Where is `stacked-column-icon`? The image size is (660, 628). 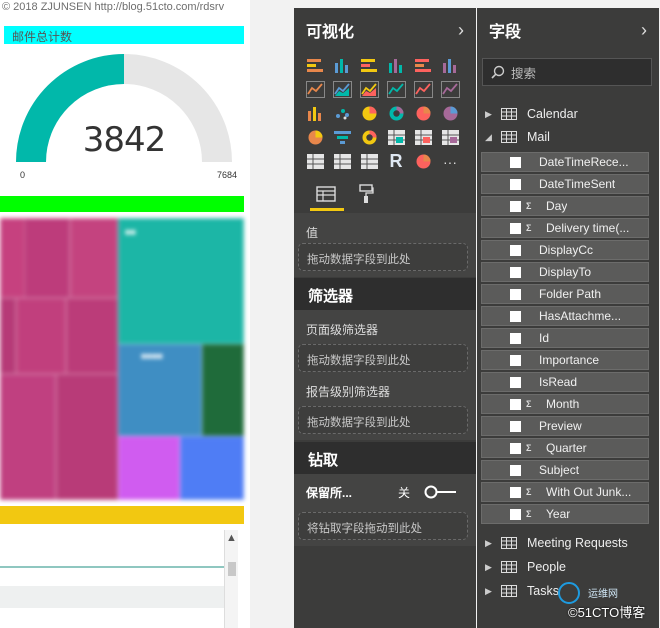 stacked-column-icon is located at coordinates (342, 65).